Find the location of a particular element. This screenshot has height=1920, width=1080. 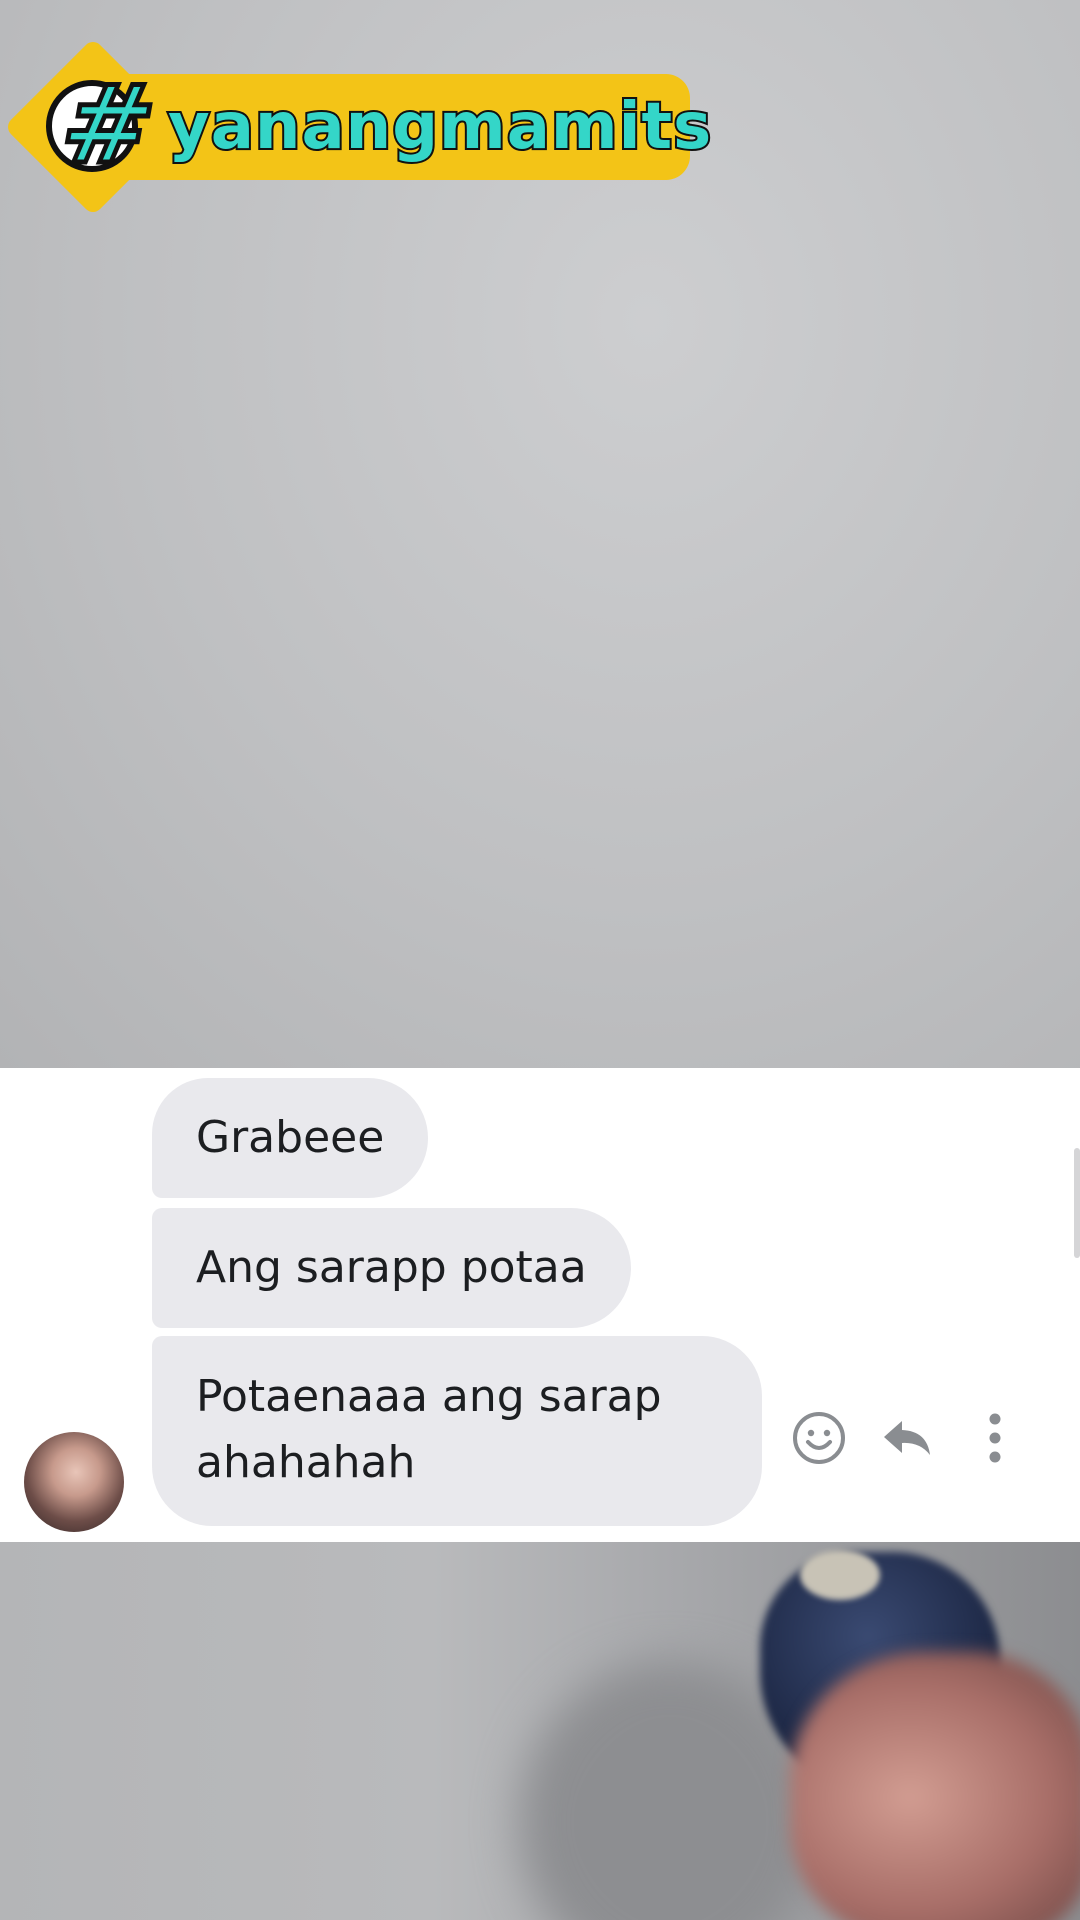

blurred-cap is located at coordinates (840, 1575).